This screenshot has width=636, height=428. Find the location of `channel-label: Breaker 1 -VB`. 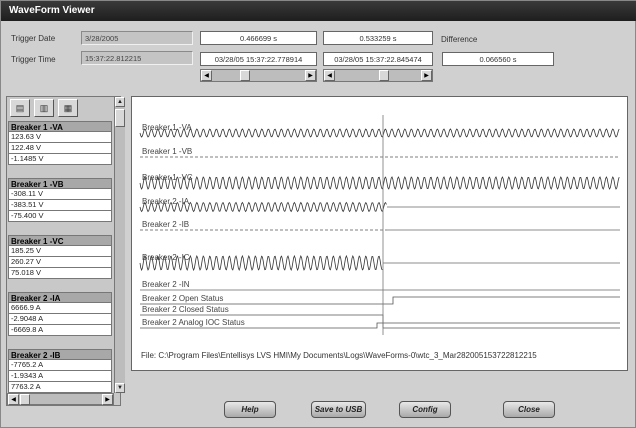

channel-label: Breaker 1 -VB is located at coordinates (167, 151).